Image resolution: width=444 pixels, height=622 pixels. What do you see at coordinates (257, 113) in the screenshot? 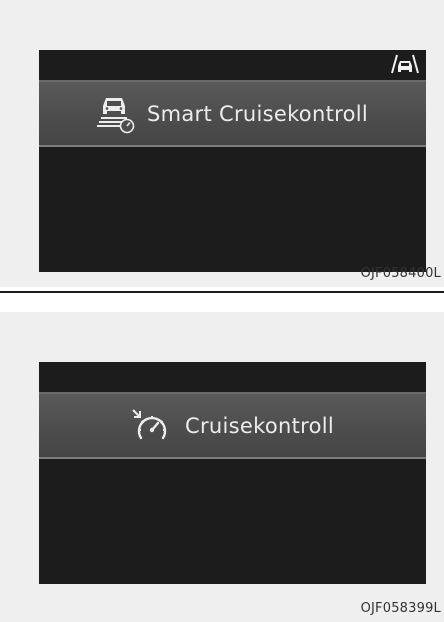
I see `message-text: Smart Cruisekontroll` at bounding box center [257, 113].